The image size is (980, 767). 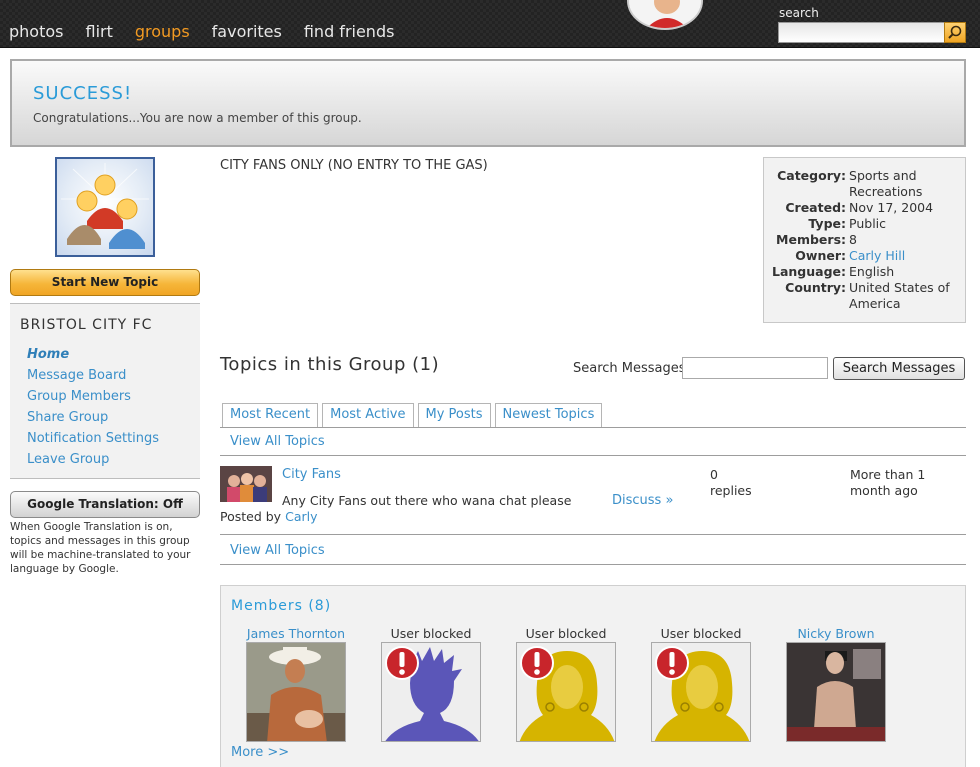 What do you see at coordinates (281, 606) in the screenshot?
I see `members-heading: Members (8)` at bounding box center [281, 606].